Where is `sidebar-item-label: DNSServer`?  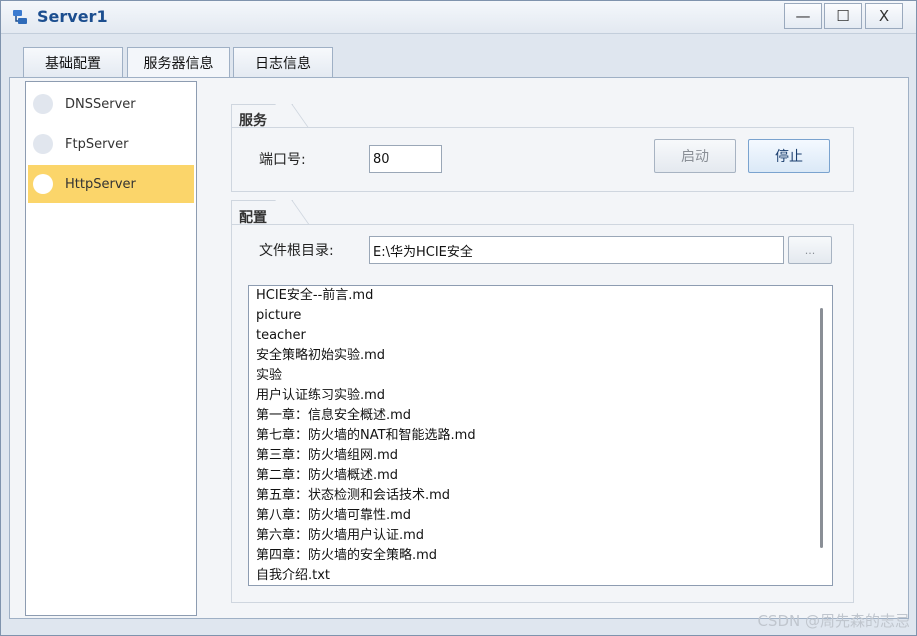
sidebar-item-label: DNSServer is located at coordinates (100, 104).